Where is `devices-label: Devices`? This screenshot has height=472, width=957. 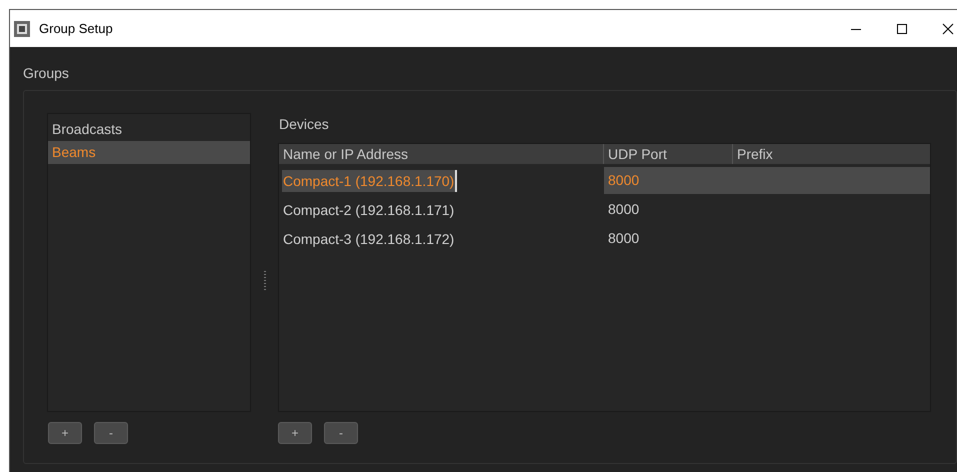
devices-label: Devices is located at coordinates (304, 124).